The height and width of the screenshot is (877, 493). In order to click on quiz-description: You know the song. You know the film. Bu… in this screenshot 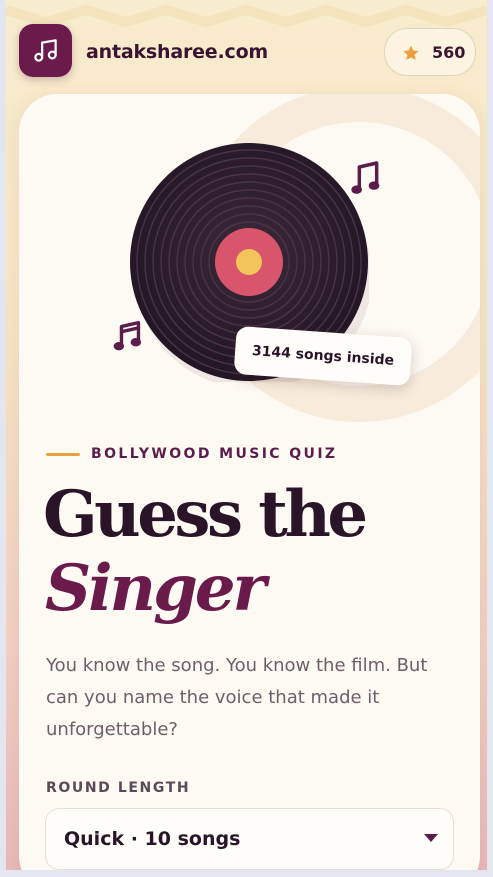, I will do `click(237, 697)`.